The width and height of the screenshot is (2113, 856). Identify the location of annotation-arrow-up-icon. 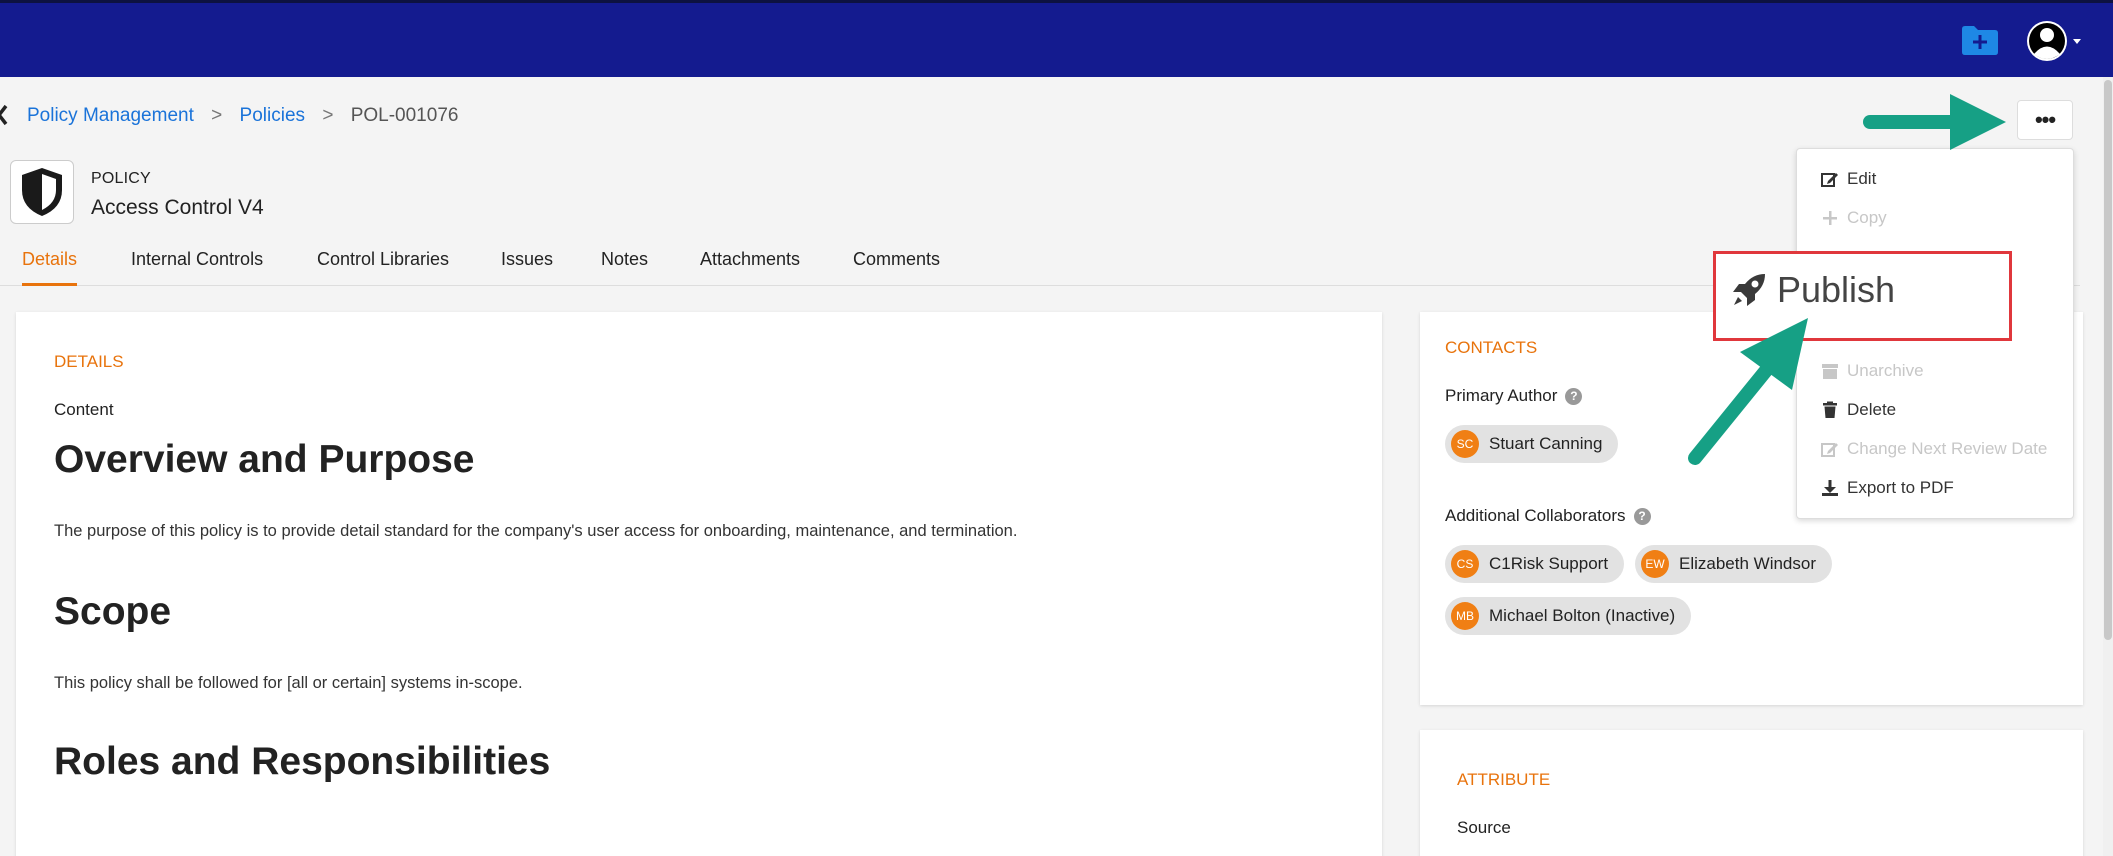
(1748, 391).